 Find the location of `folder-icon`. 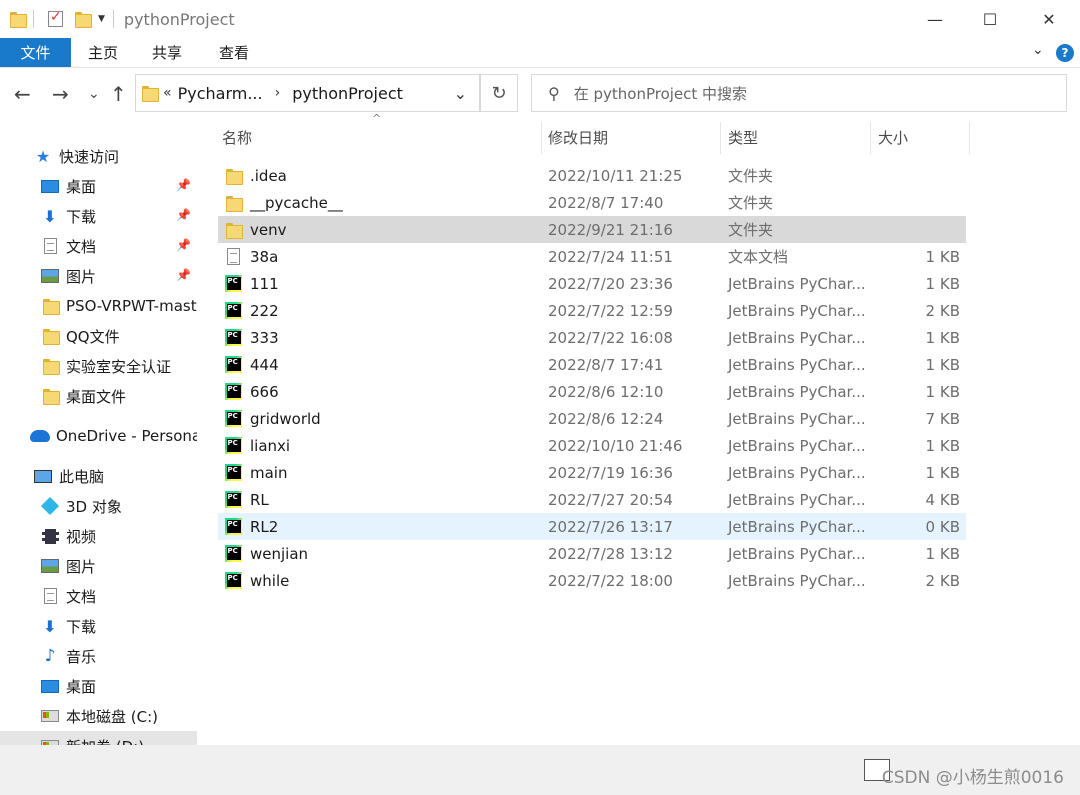

folder-icon is located at coordinates (51, 367).